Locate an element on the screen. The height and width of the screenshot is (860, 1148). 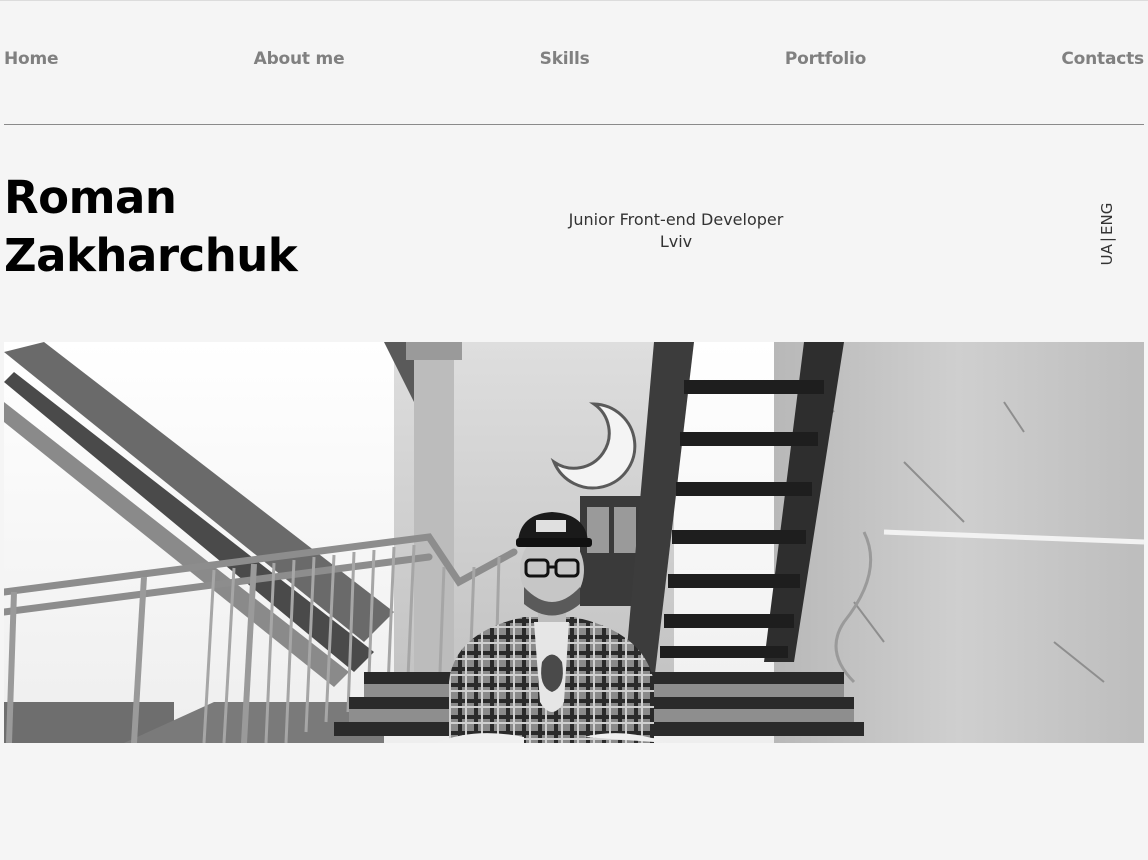
role-block: Junior Front-end Developer Lviv is located at coordinates (676, 231).